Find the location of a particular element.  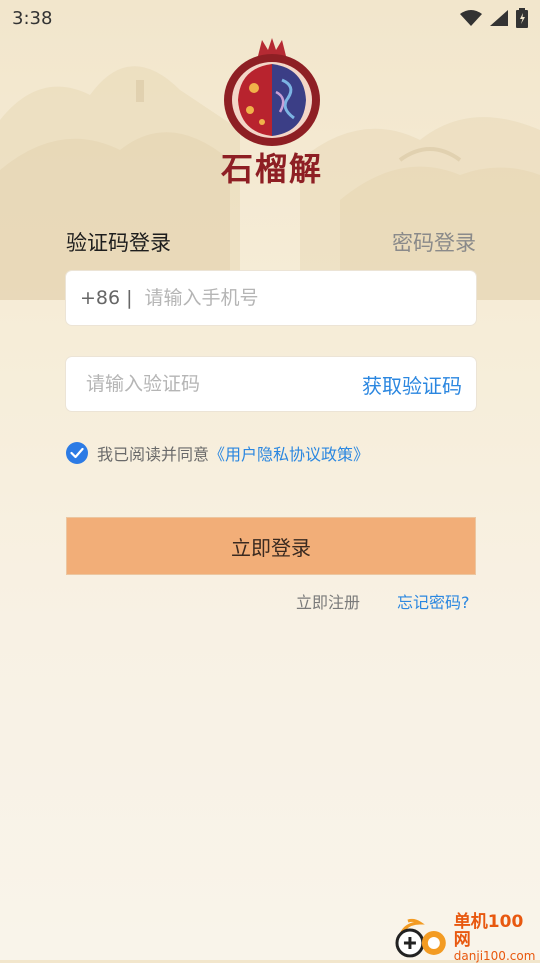

tab-sms-login: 验证码登录 is located at coordinates (118, 242).